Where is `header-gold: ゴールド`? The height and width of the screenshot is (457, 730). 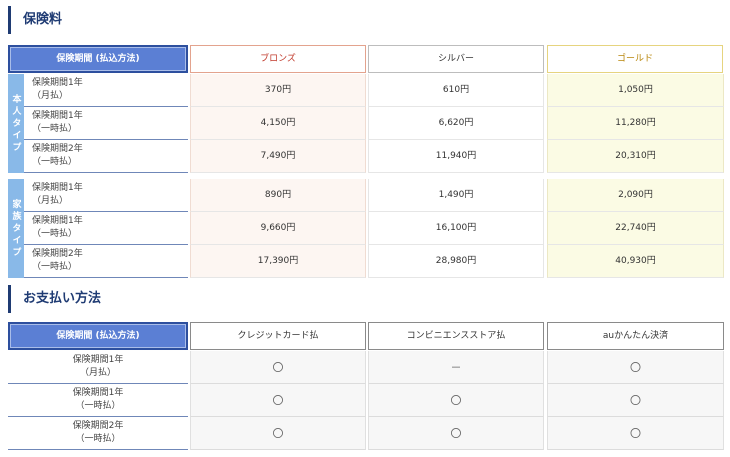
header-gold: ゴールド is located at coordinates (635, 59).